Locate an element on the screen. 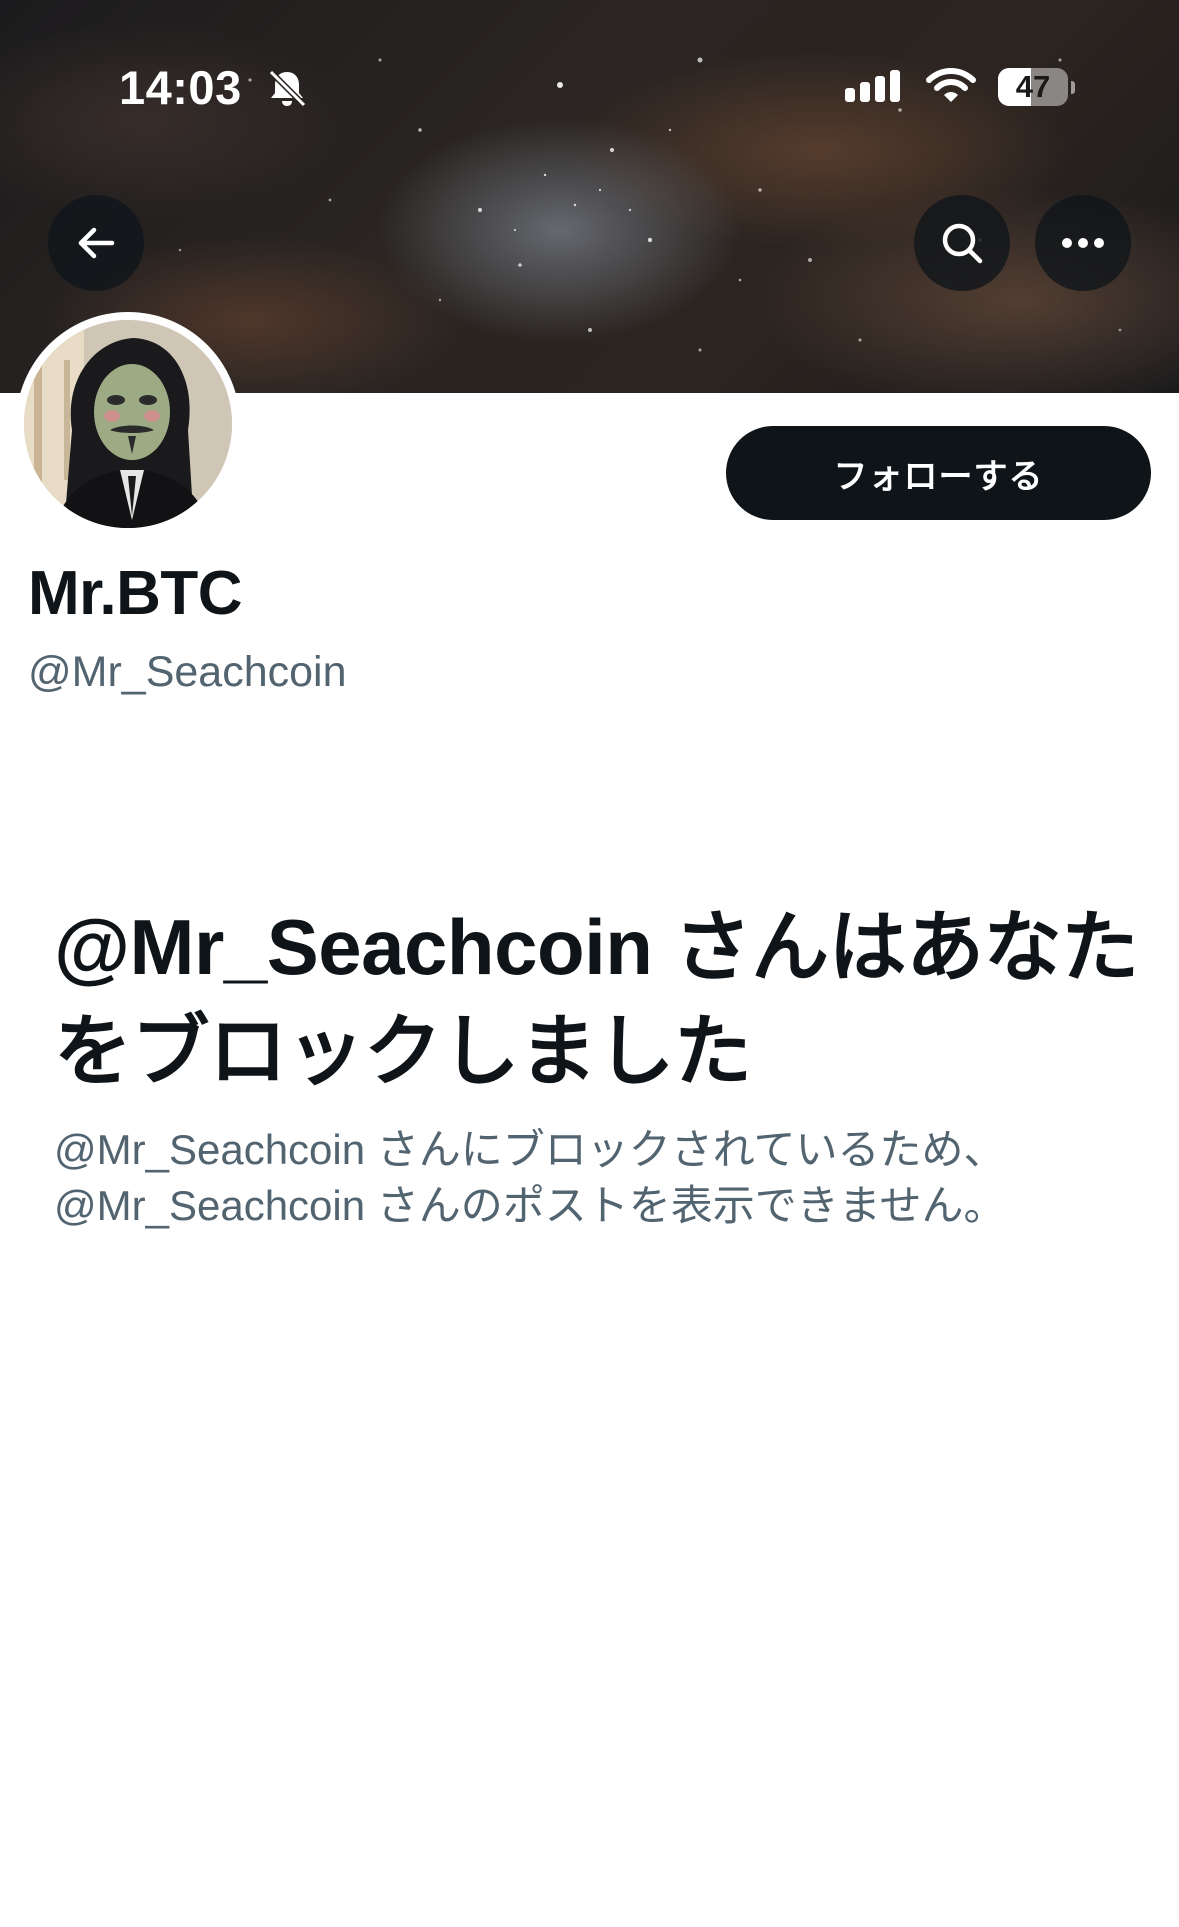  search-icon is located at coordinates (962, 243).